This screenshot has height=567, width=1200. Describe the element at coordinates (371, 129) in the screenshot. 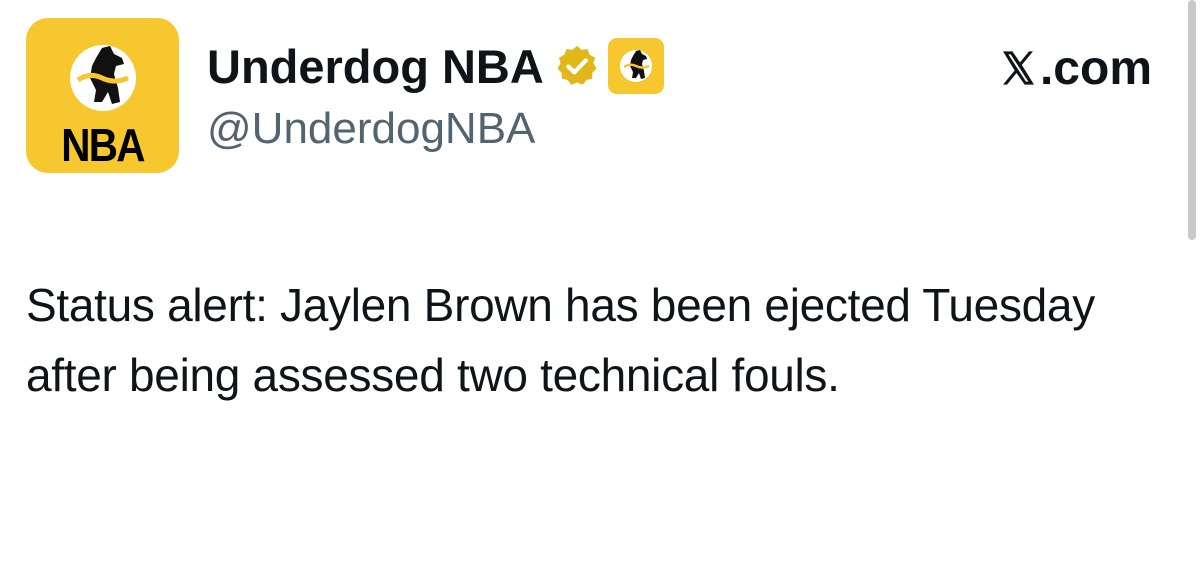

I see `account-handle: @UnderdogNBA` at that location.